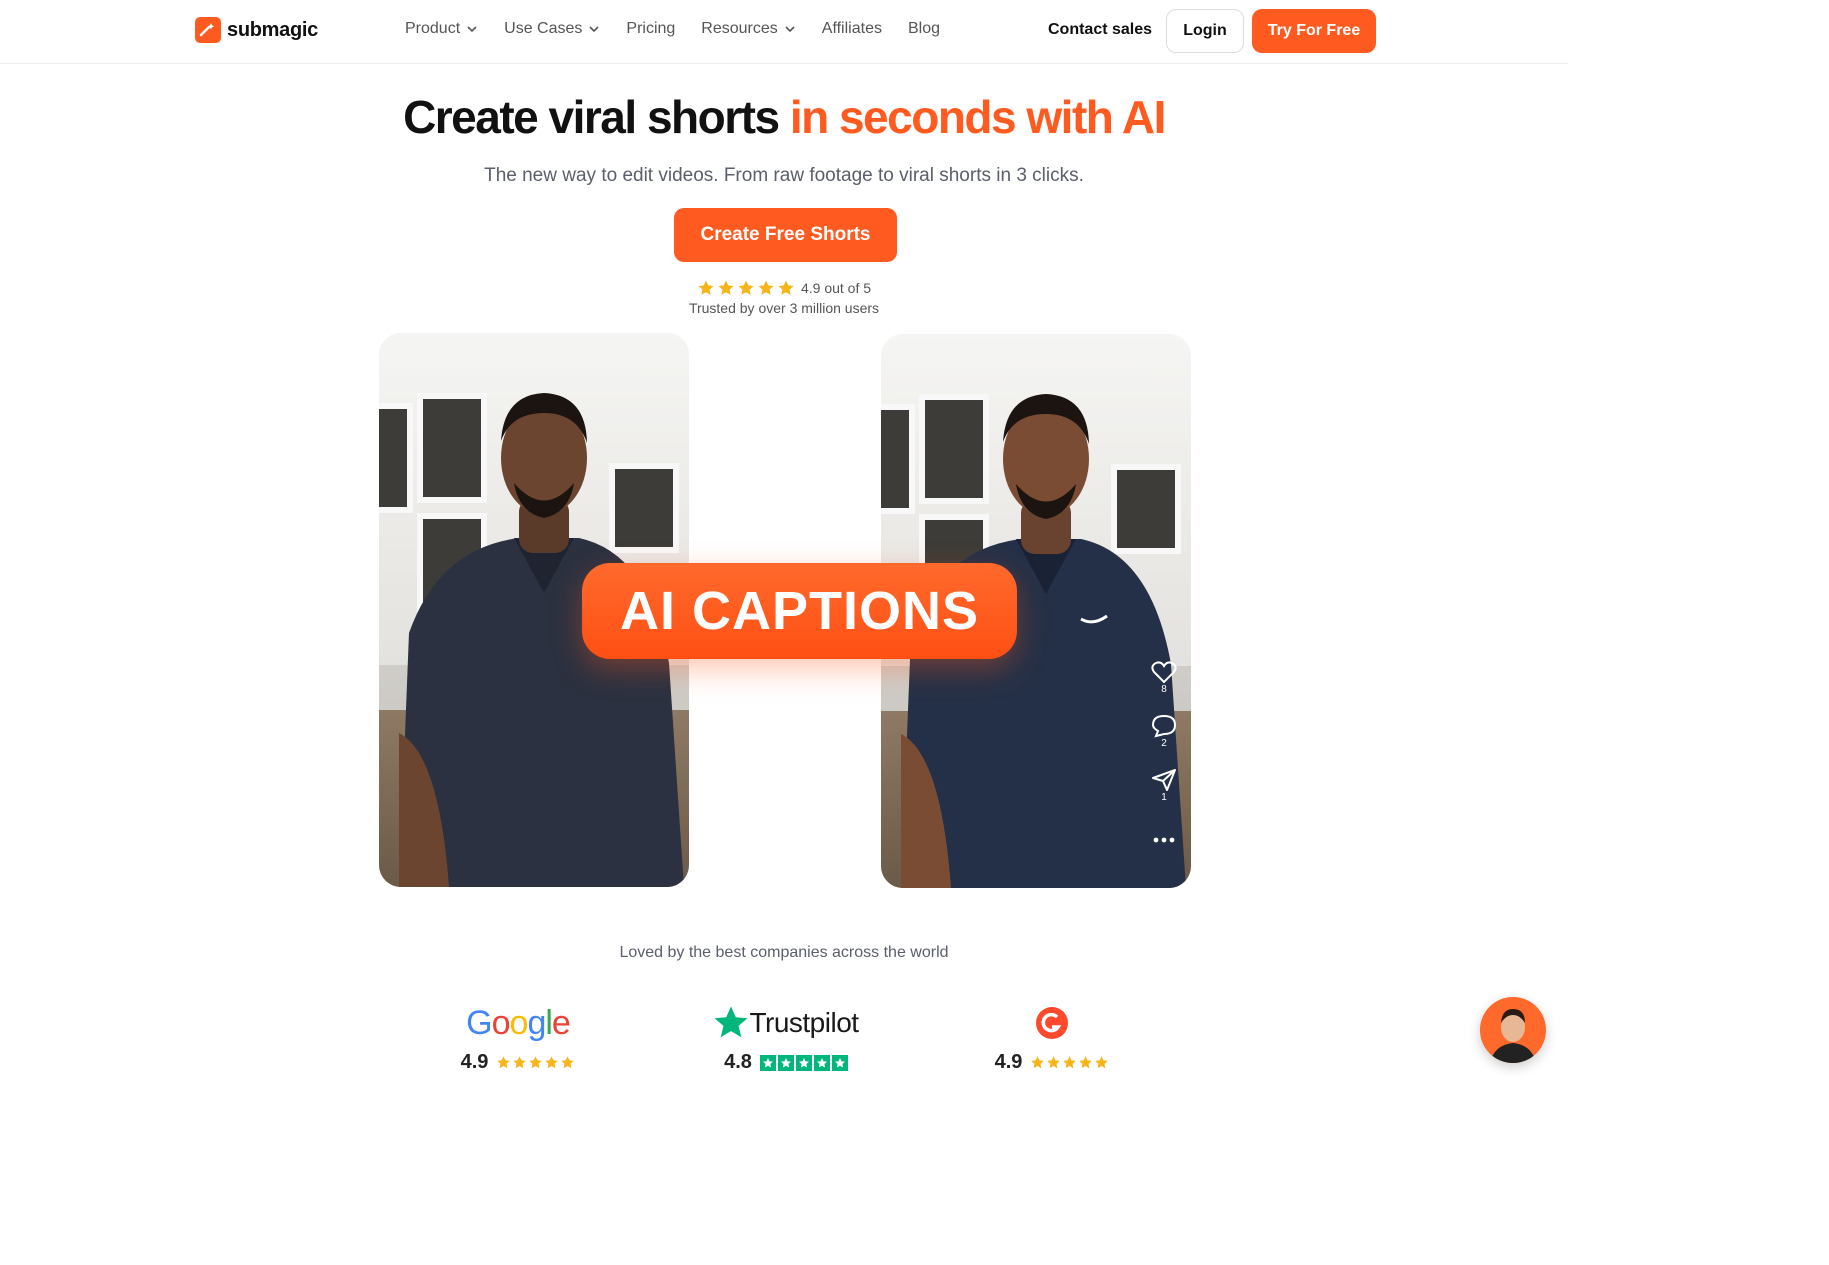 The image size is (1829, 1265). I want to click on brand-name: submagic, so click(272, 29).